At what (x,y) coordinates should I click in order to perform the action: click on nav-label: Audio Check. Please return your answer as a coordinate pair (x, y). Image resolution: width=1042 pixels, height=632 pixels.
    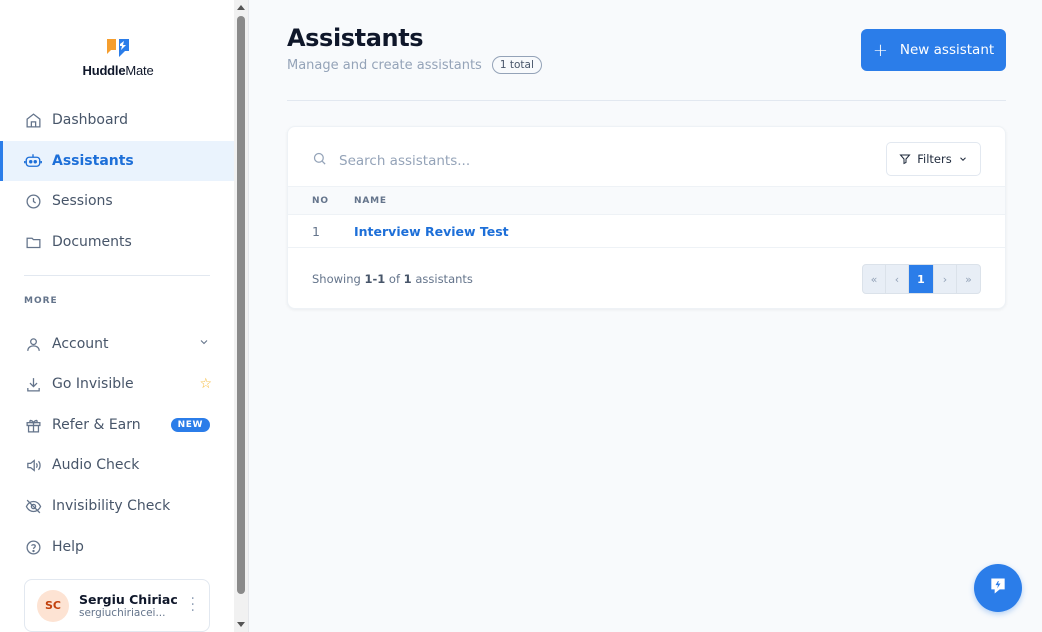
    Looking at the image, I should click on (96, 465).